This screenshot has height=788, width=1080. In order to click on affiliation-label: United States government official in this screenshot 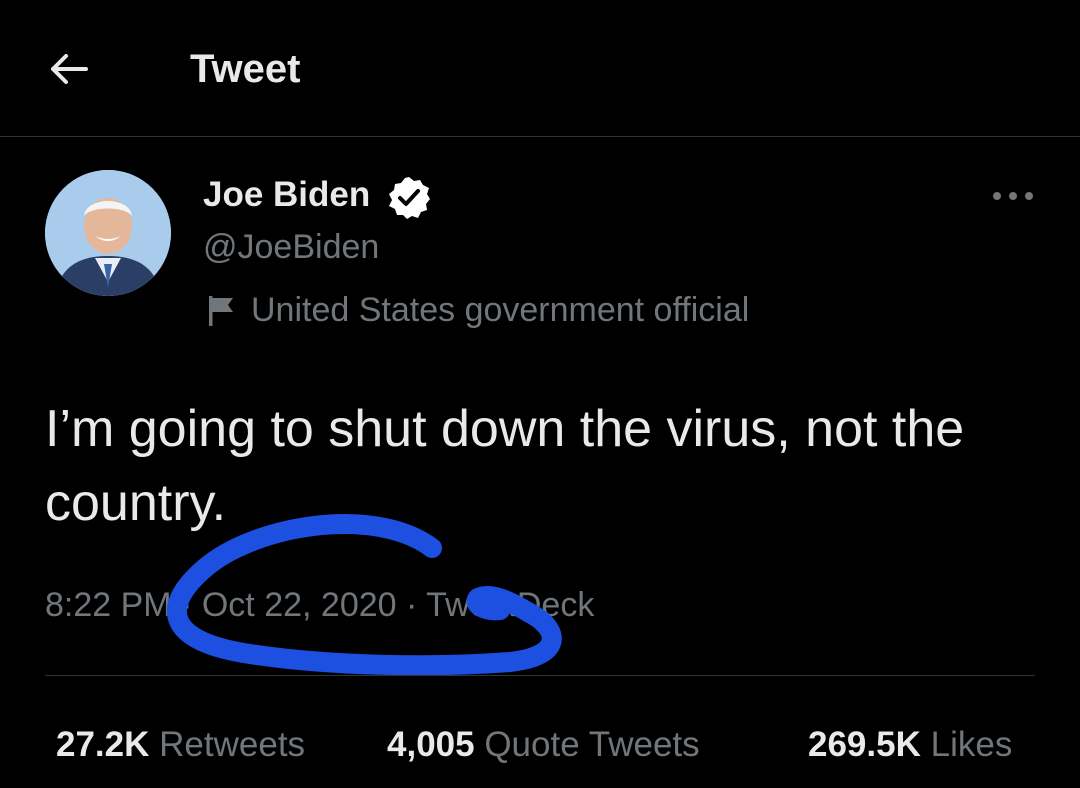, I will do `click(476, 310)`.